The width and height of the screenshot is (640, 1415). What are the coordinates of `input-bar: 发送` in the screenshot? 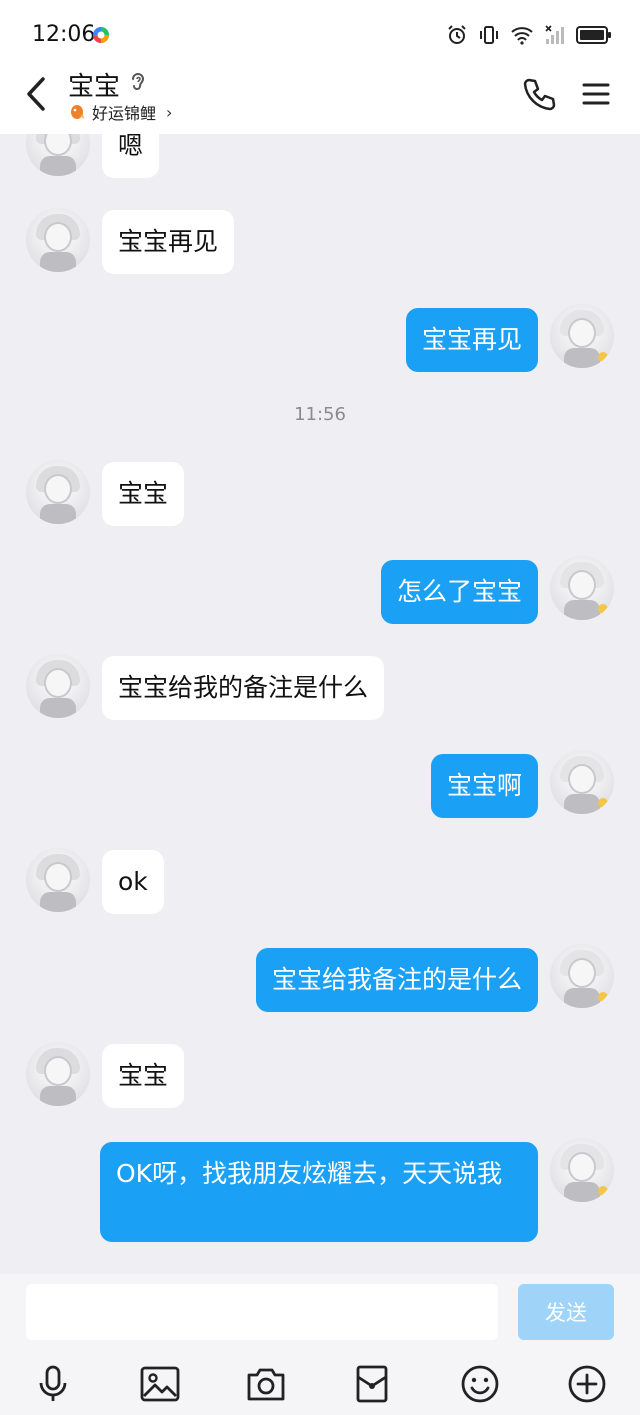 It's located at (320, 1314).